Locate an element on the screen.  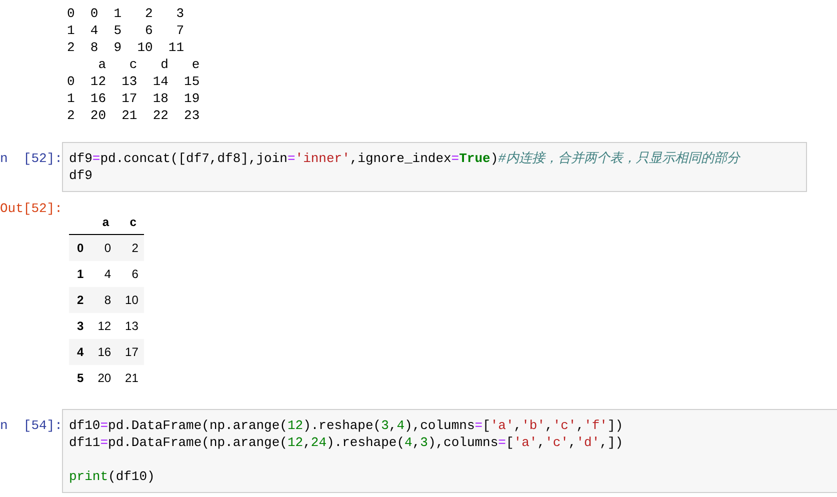
row-index: 3 is located at coordinates (79, 326).